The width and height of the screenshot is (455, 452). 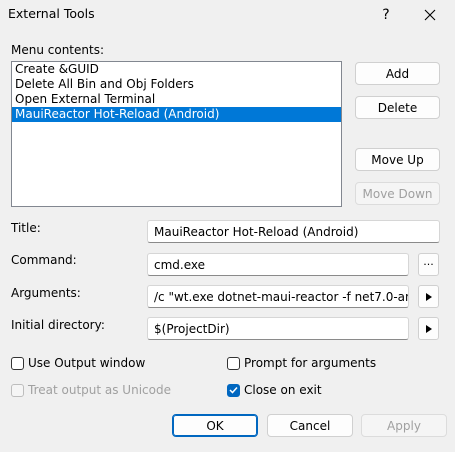 I want to click on checkmark-icon, so click(x=233, y=390).